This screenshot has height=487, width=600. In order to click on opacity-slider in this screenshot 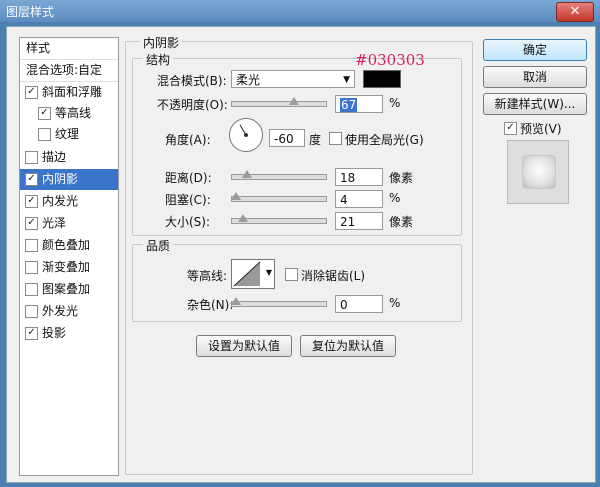, I will do `click(279, 102)`.